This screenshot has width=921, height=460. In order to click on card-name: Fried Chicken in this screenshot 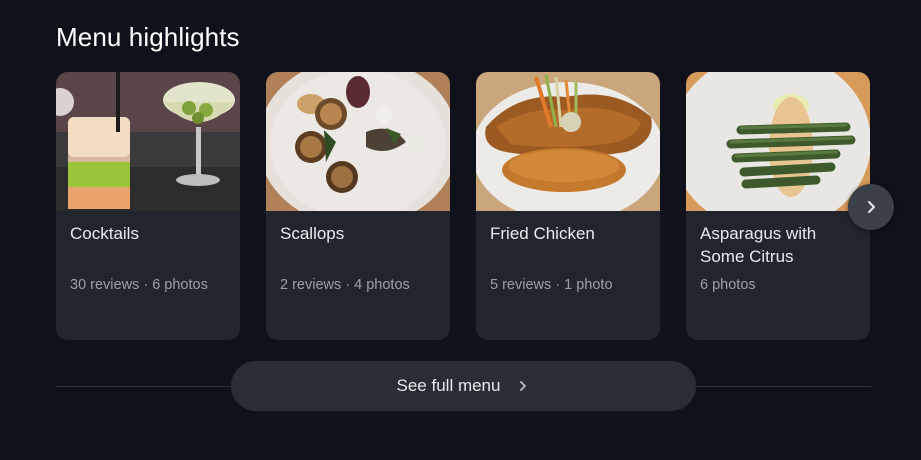, I will do `click(542, 233)`.